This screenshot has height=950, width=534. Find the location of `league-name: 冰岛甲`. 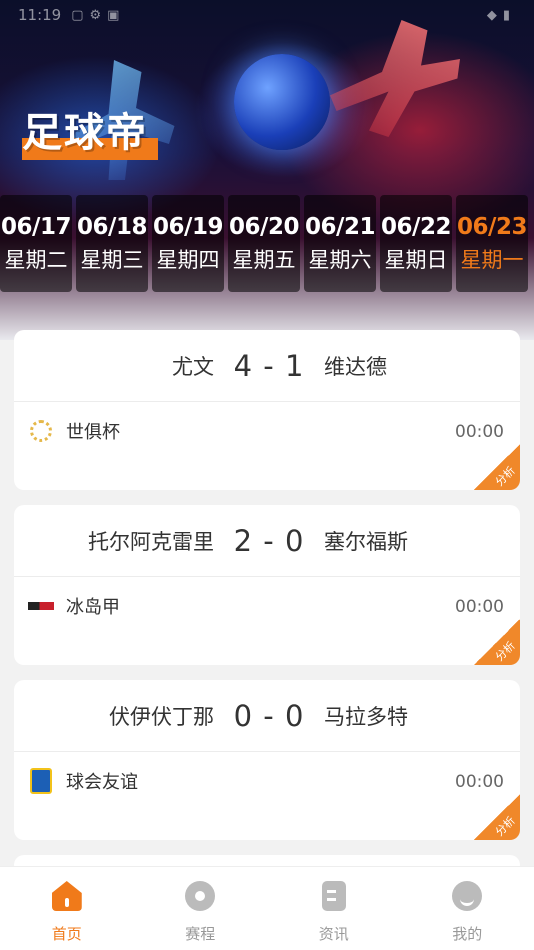

league-name: 冰岛甲 is located at coordinates (93, 607).